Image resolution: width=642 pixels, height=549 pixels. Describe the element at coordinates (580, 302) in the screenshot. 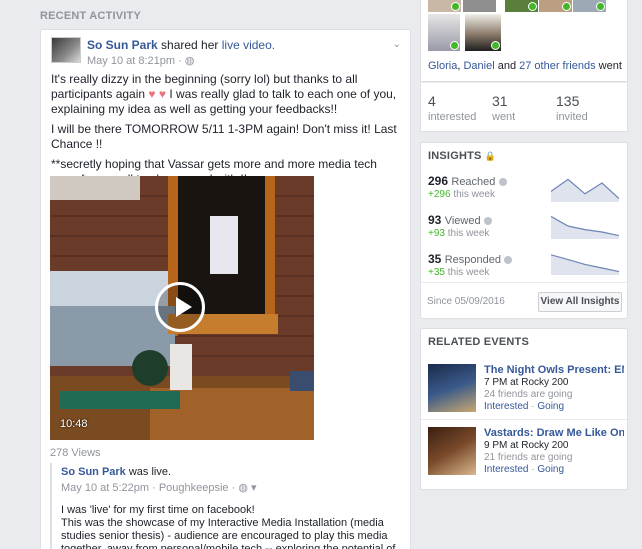

I see `view-all-insights-button: View All Insights` at that location.